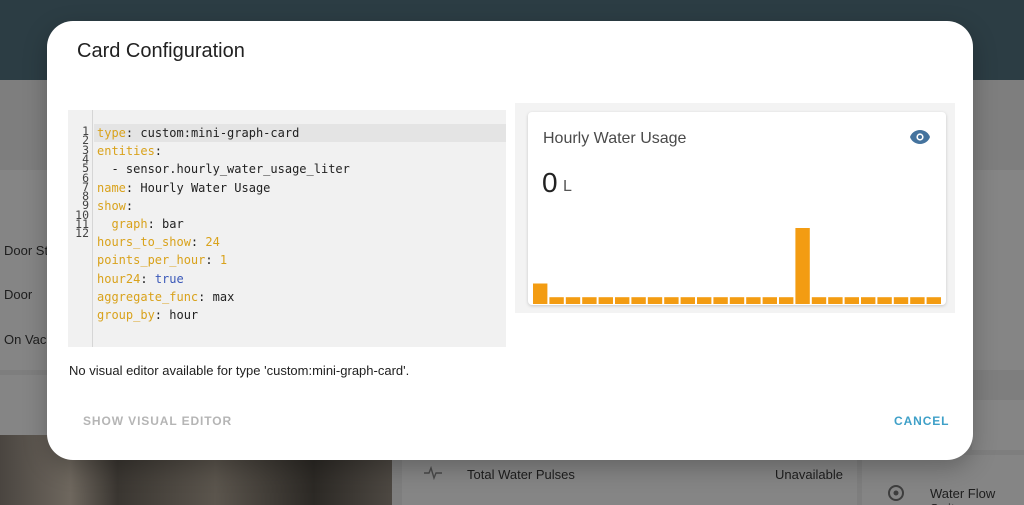 The image size is (1024, 505). I want to click on state-value: 0, so click(550, 182).